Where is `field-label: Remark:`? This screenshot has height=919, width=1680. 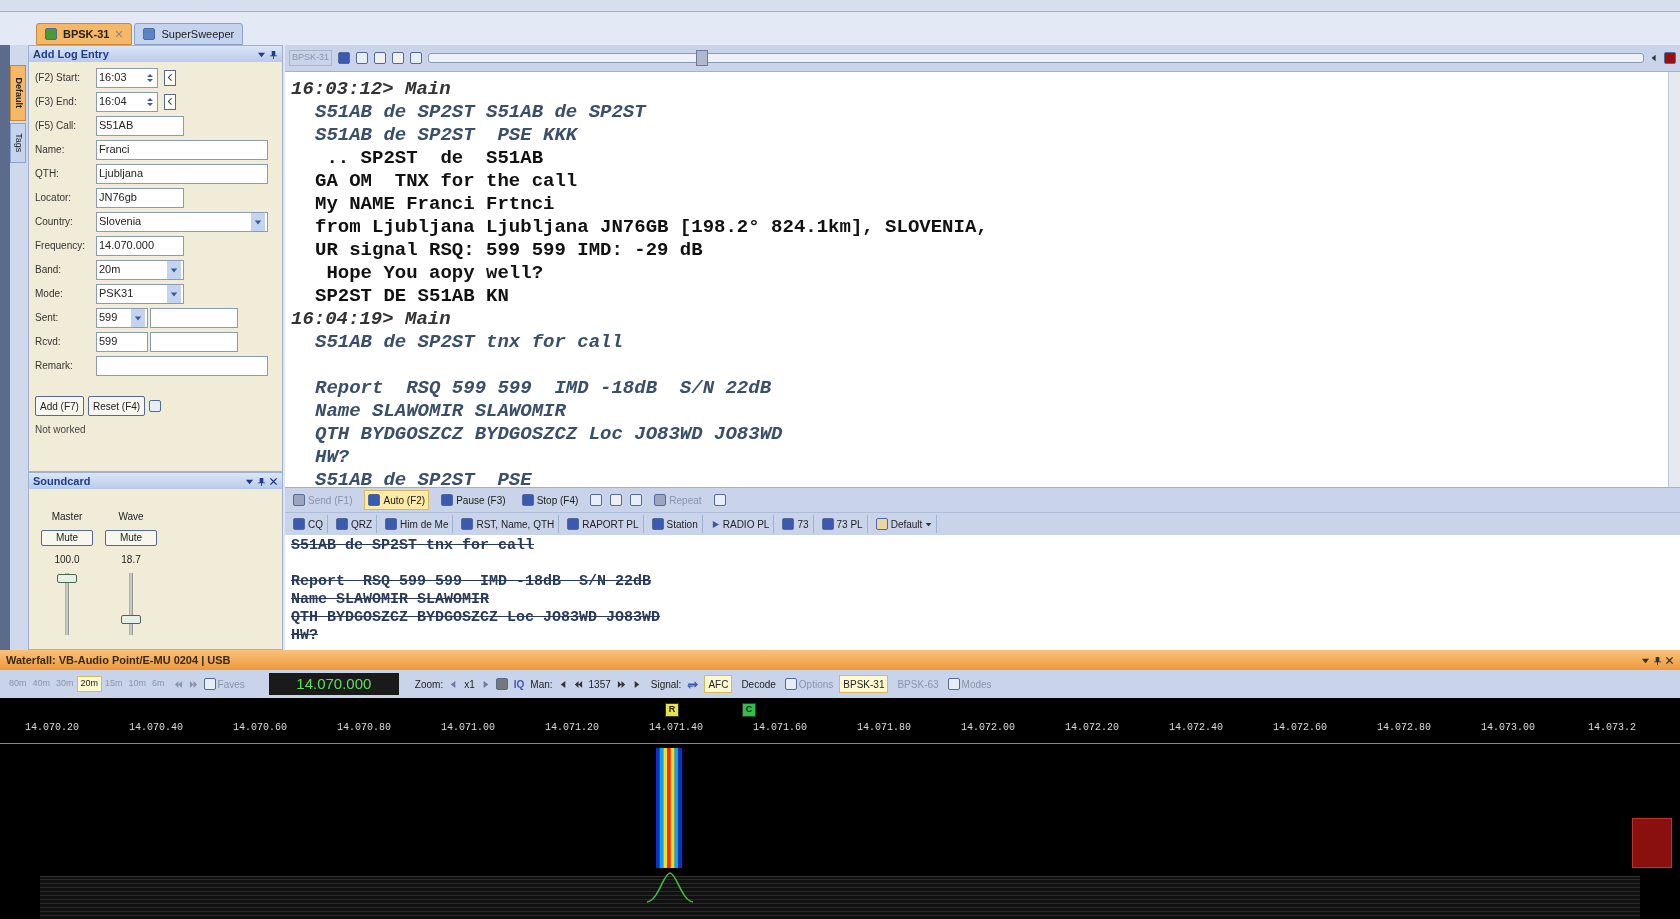 field-label: Remark: is located at coordinates (54, 366).